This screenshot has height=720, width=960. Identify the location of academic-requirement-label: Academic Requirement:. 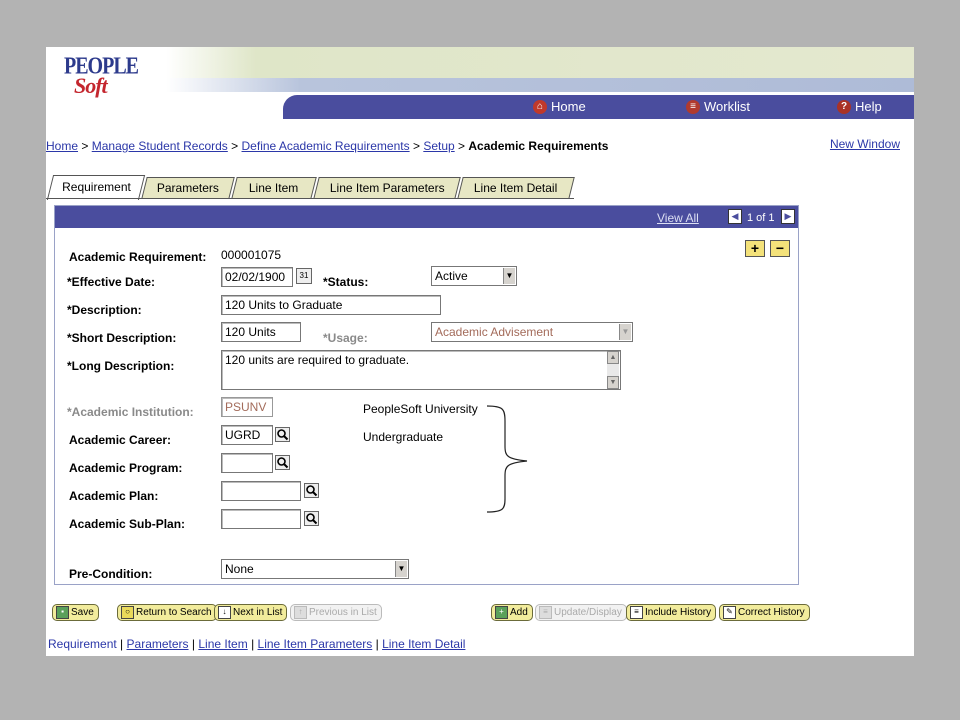
(138, 257).